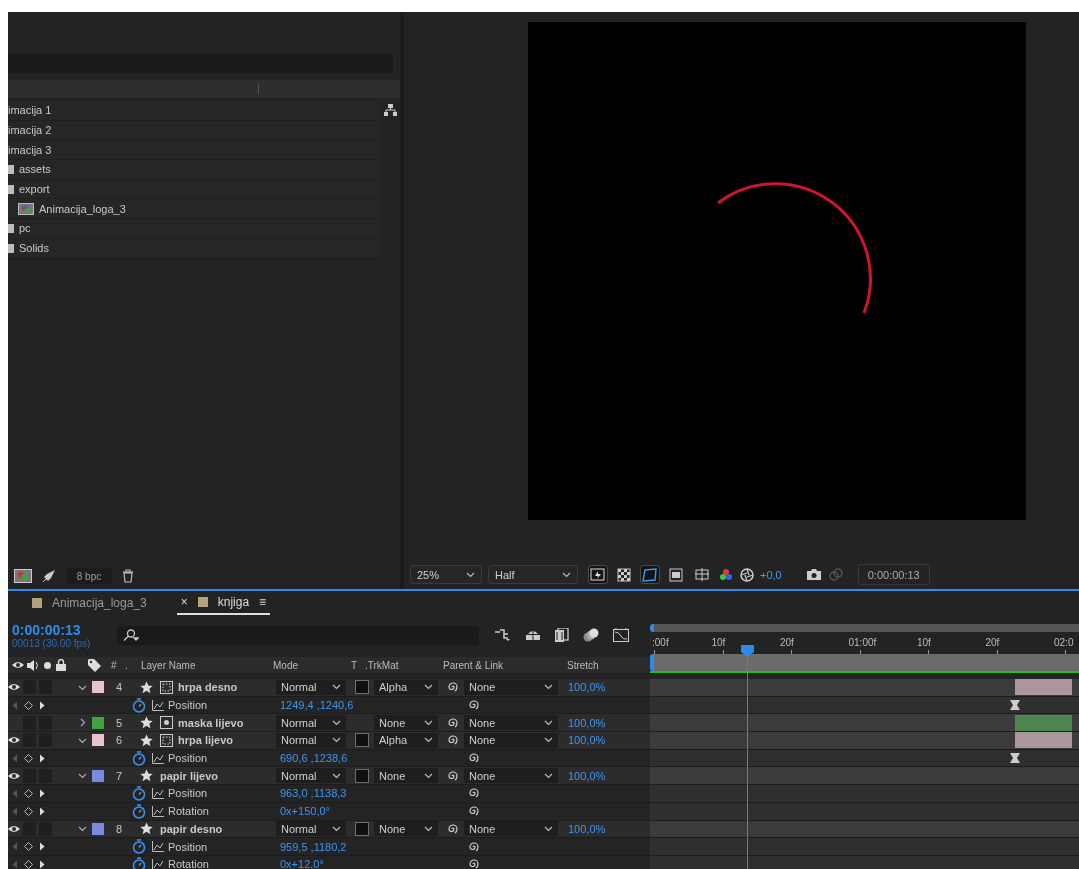  Describe the element at coordinates (263, 602) in the screenshot. I see `panel-menu-button: ≡` at that location.